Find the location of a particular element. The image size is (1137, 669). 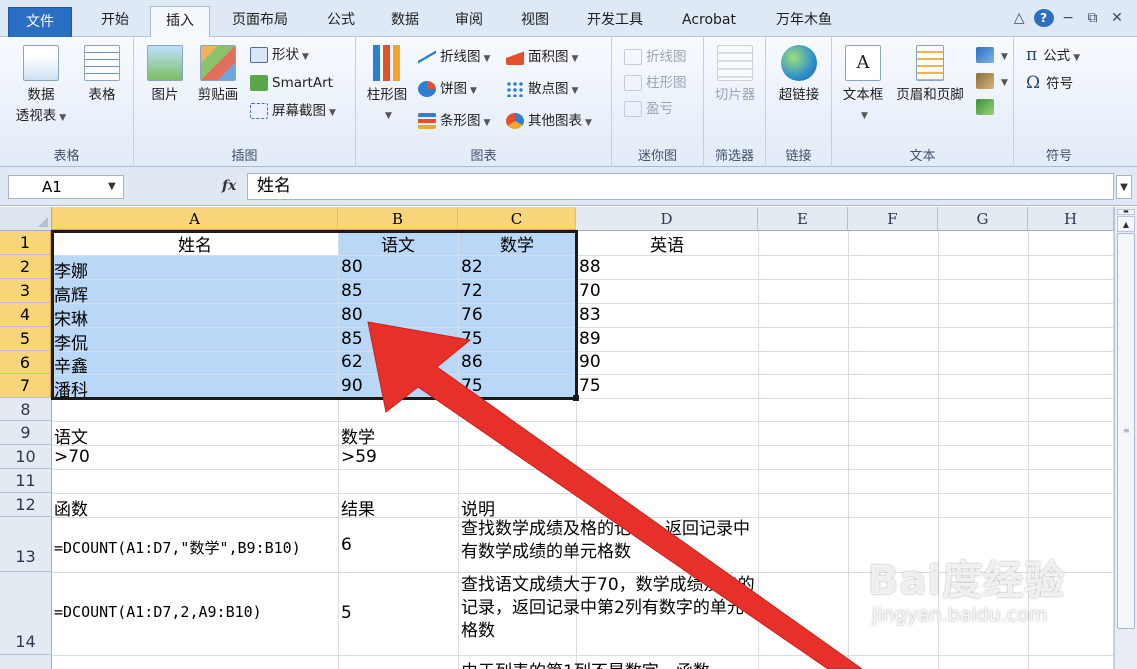

slicer-button: 切片器 is located at coordinates (735, 75).